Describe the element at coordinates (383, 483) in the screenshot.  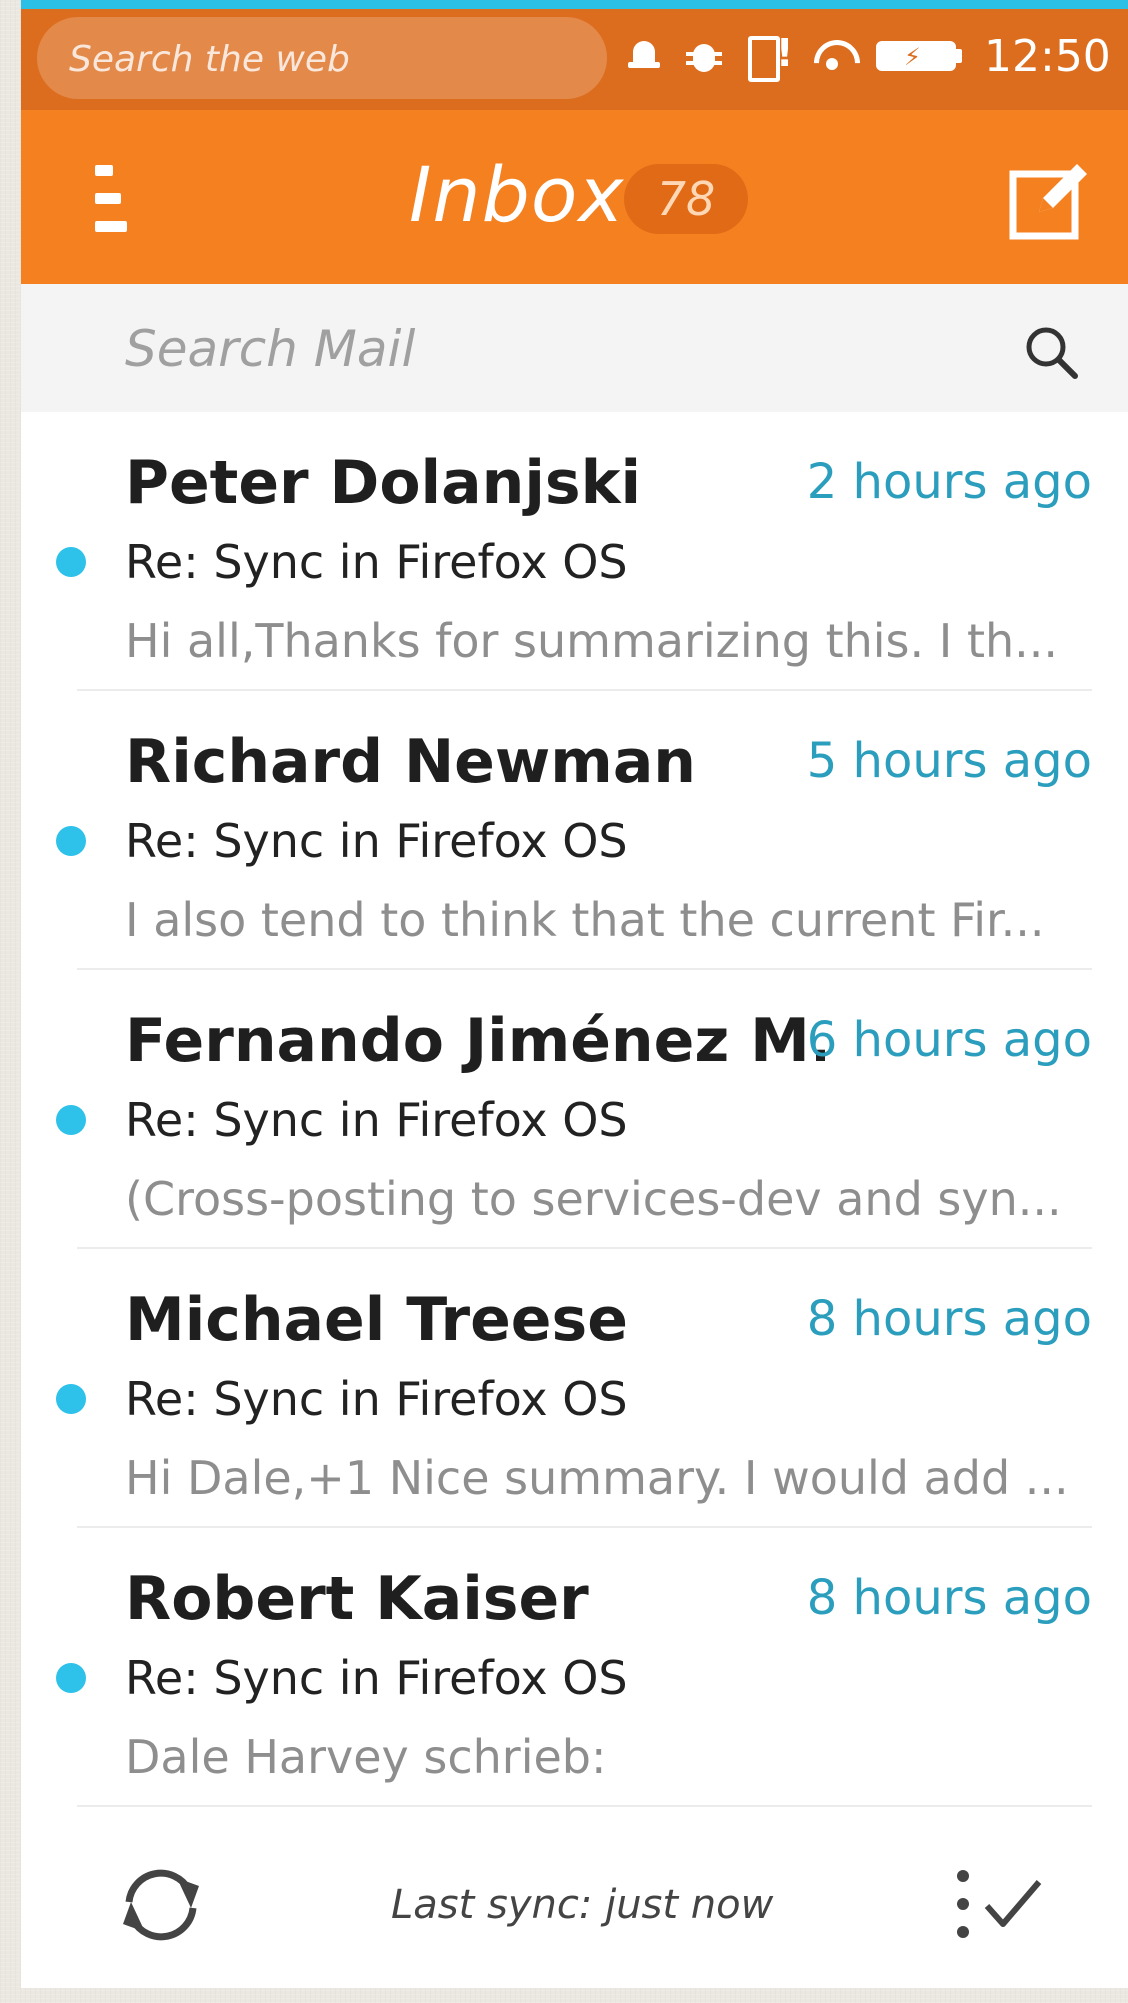
I see `message-sender: Peter Dolanjski` at that location.